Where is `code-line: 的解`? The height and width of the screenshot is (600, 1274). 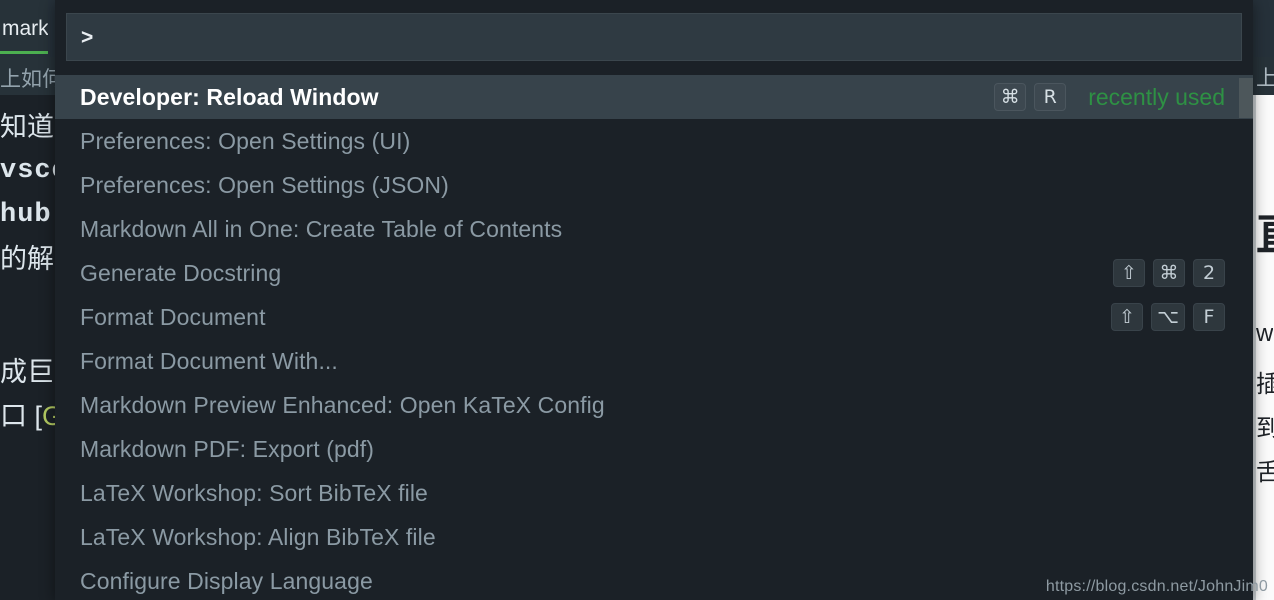
code-line: 的解 is located at coordinates (27, 259).